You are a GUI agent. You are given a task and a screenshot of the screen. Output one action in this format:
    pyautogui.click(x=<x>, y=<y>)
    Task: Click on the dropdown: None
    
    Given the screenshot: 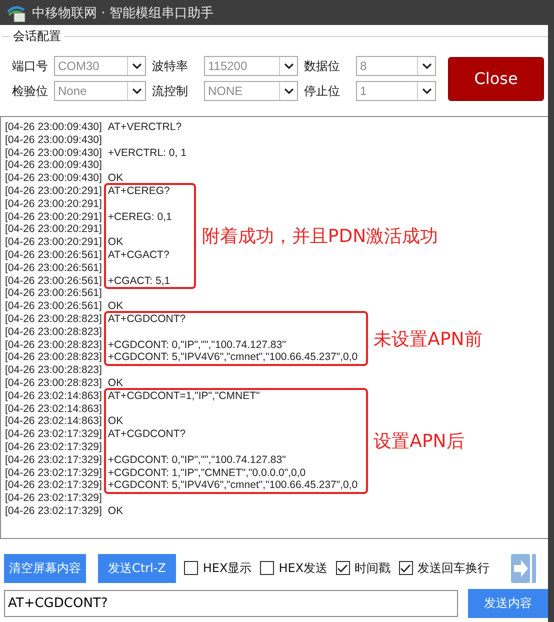 What is the action you would take?
    pyautogui.click(x=100, y=91)
    